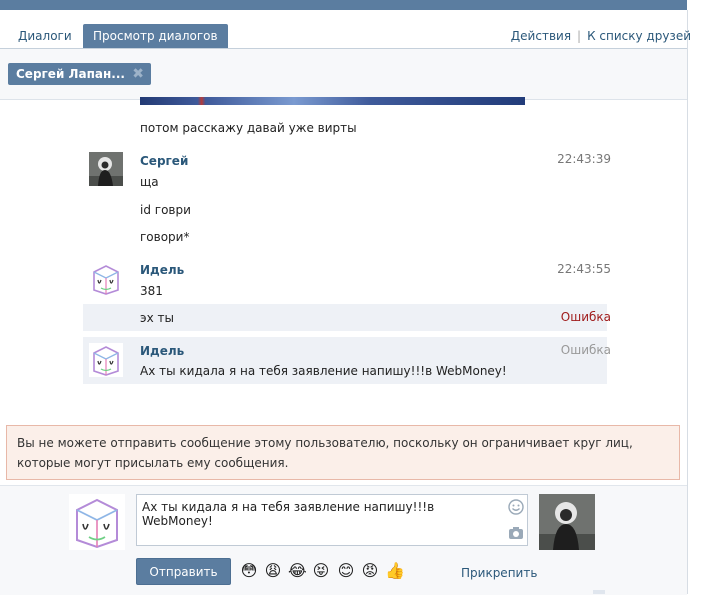  I want to click on smile-icon, so click(516, 507).